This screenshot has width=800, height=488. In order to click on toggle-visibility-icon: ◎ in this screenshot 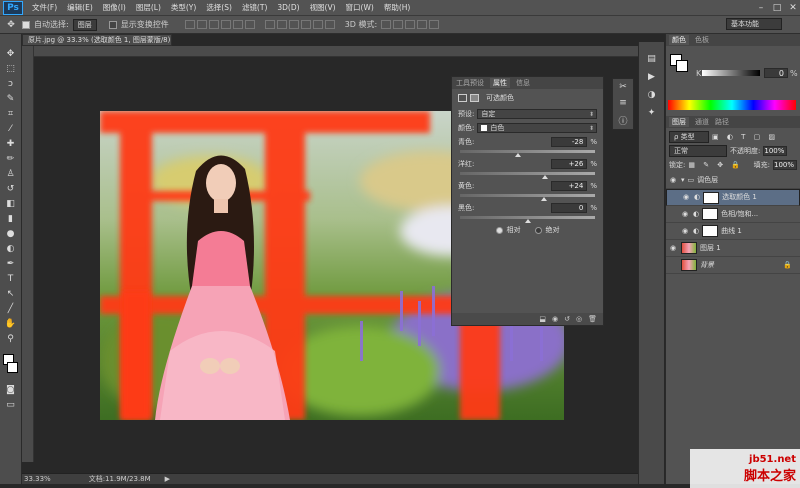, I will do `click(579, 319)`.